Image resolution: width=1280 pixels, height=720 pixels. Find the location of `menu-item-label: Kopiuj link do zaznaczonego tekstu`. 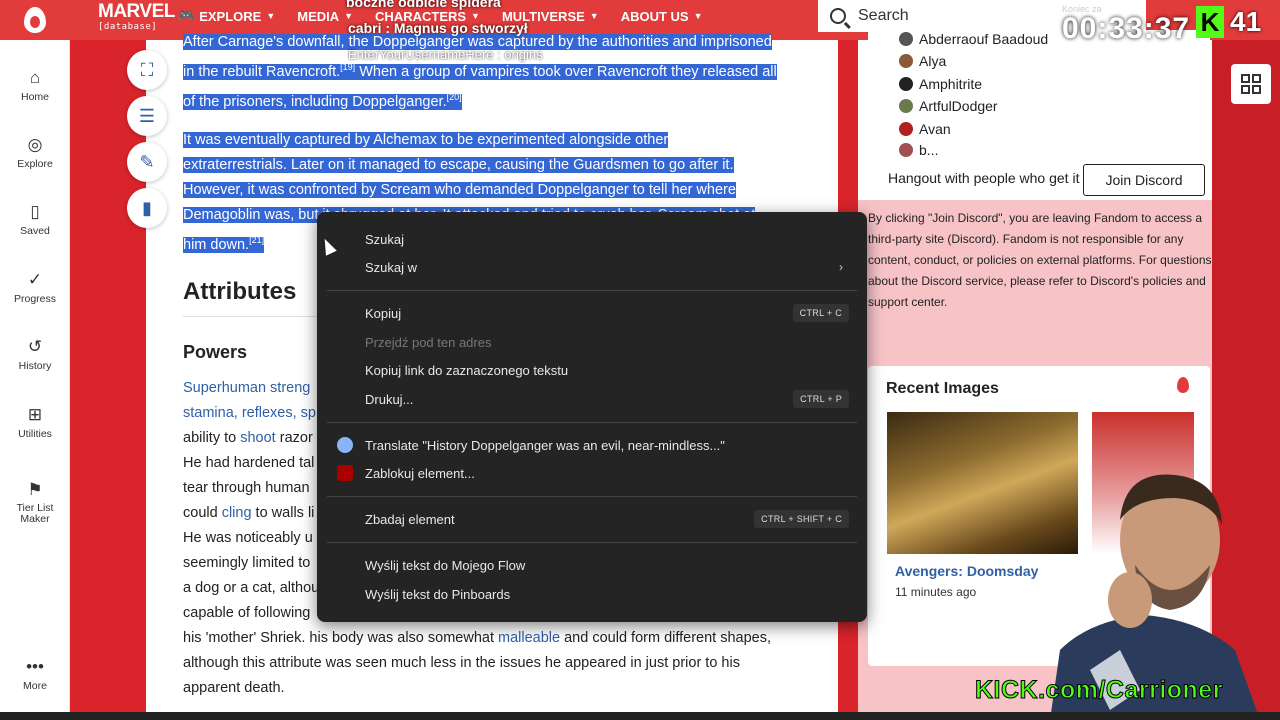

menu-item-label: Kopiuj link do zaznaczonego tekstu is located at coordinates (467, 370).